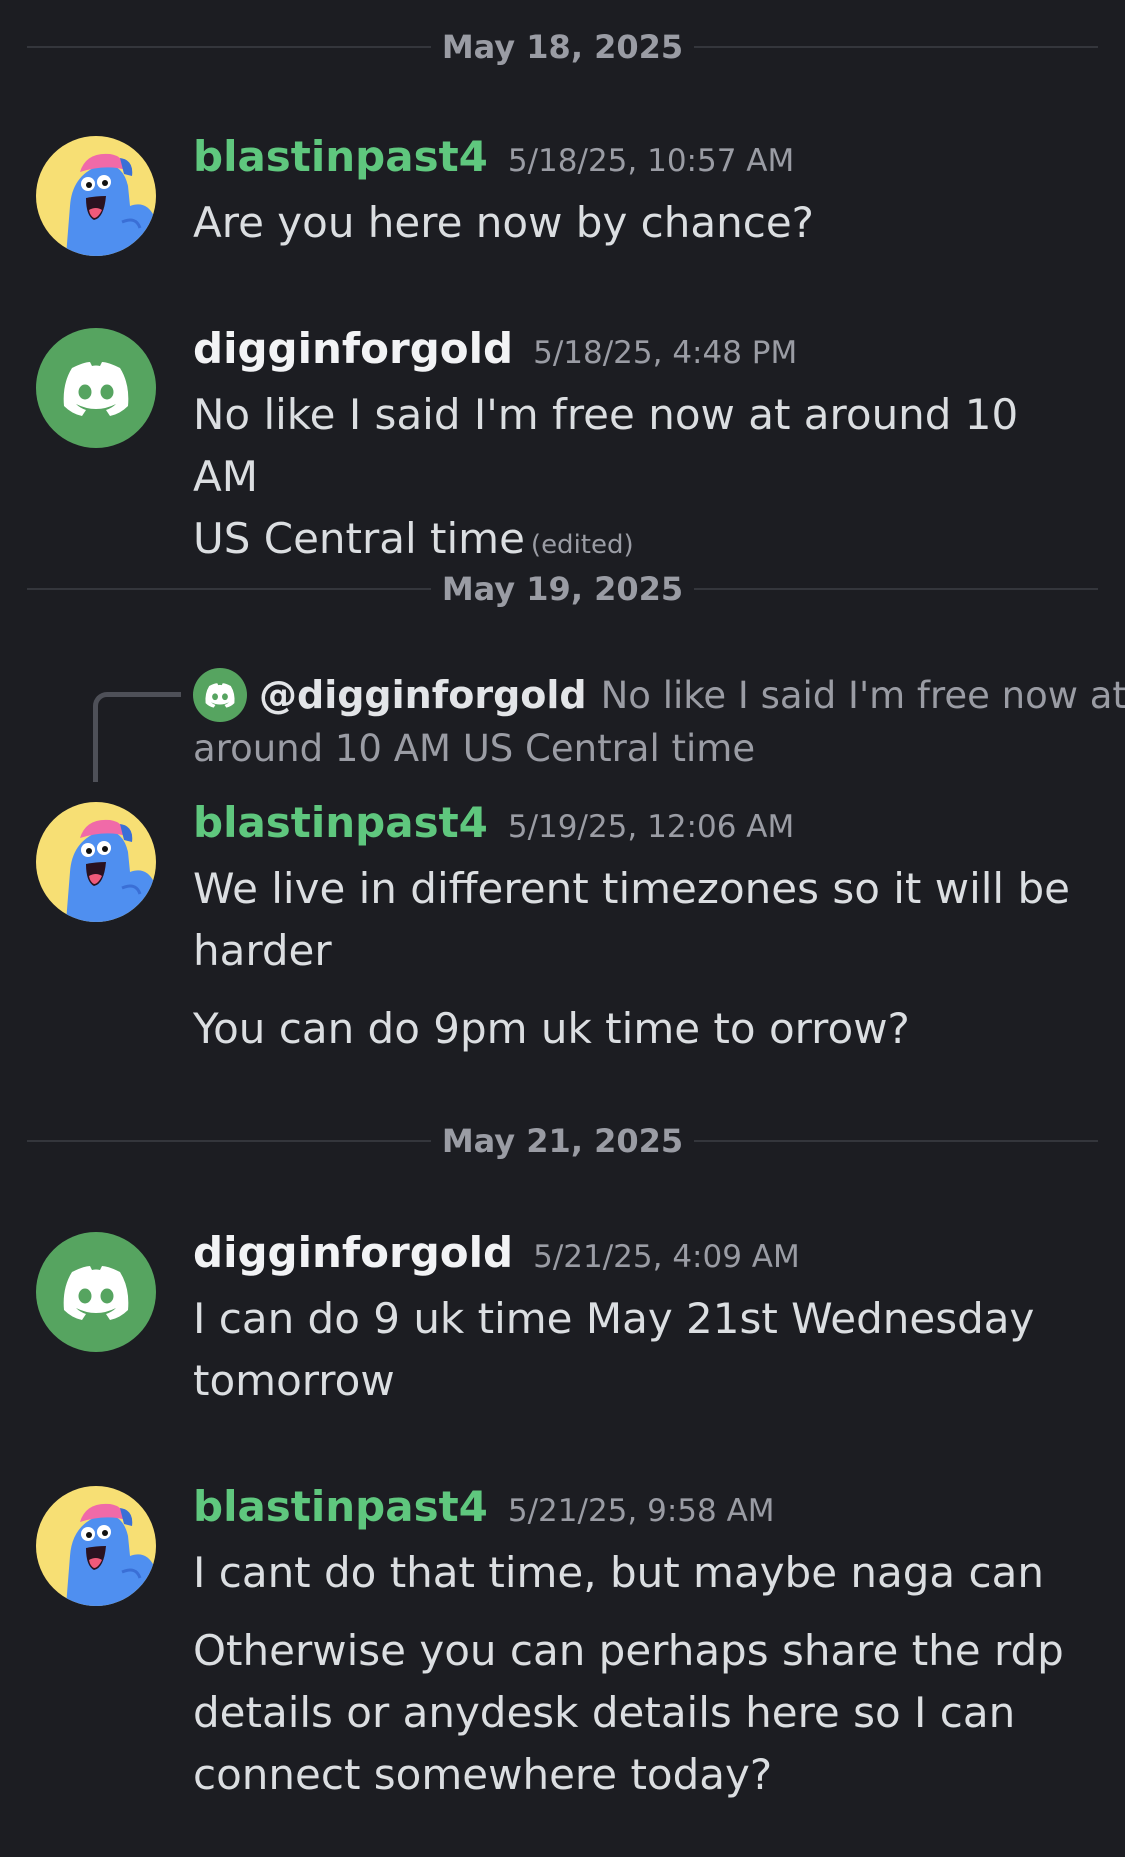 This screenshot has width=1125, height=1857. I want to click on message-header: digginforgold 5/21/25, 4:09 AM, so click(496, 1255).